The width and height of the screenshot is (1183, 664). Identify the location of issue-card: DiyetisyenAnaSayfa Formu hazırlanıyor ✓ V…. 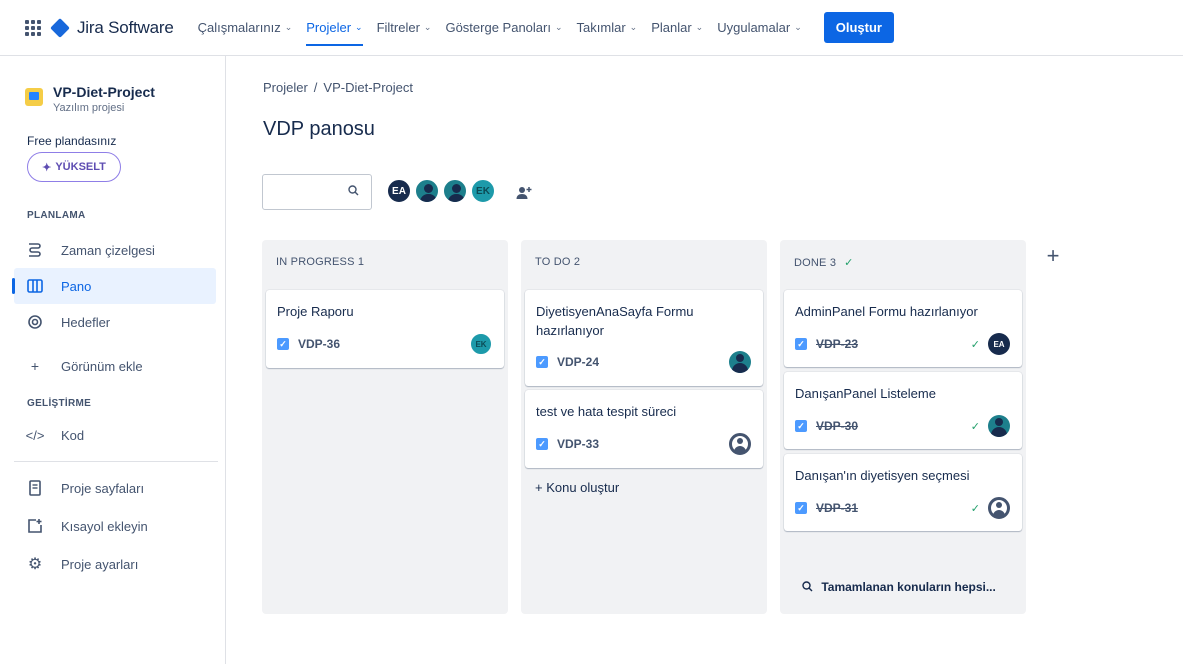
(644, 338).